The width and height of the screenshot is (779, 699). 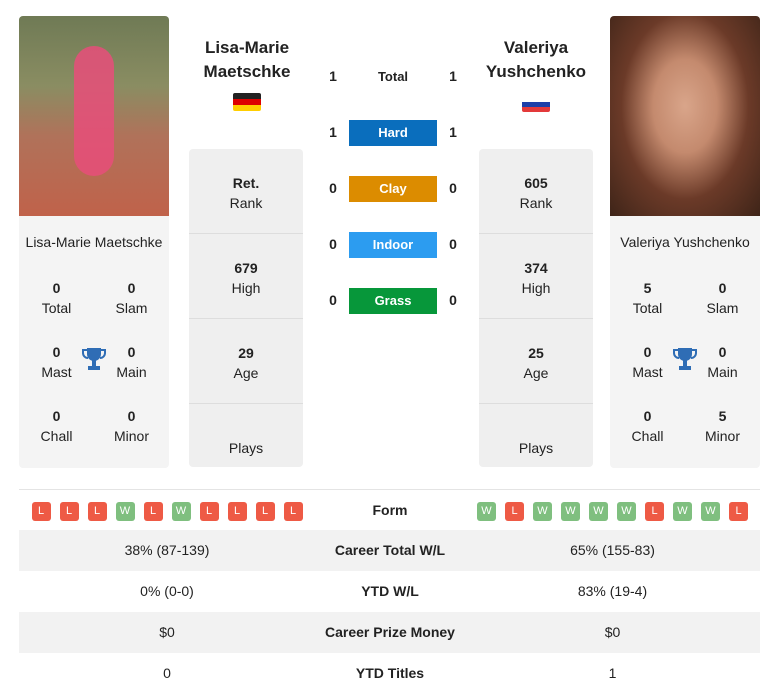 I want to click on player1-form: LLLWLWLLLL, so click(x=167, y=510).